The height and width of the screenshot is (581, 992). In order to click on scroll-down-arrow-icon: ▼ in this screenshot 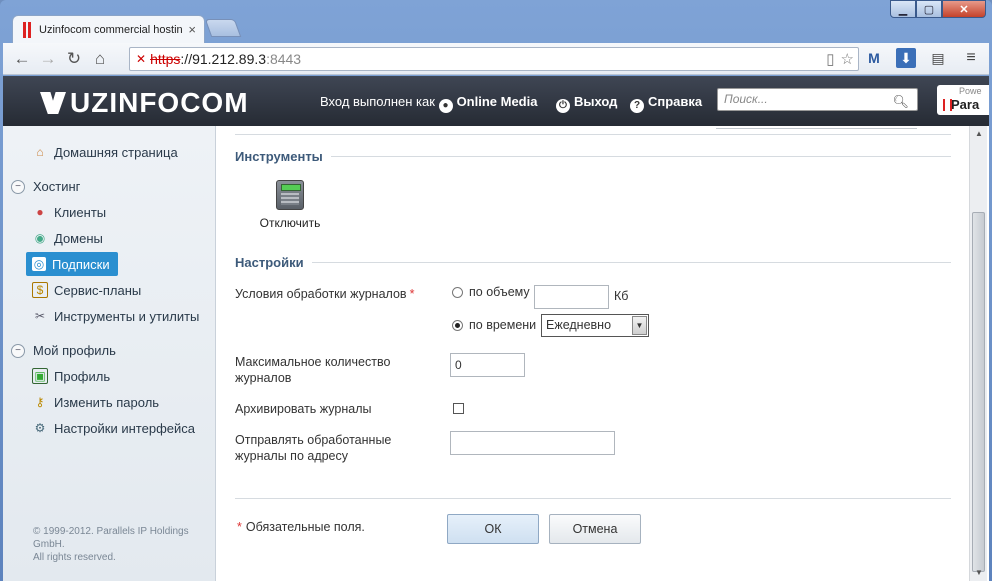, I will do `click(979, 573)`.